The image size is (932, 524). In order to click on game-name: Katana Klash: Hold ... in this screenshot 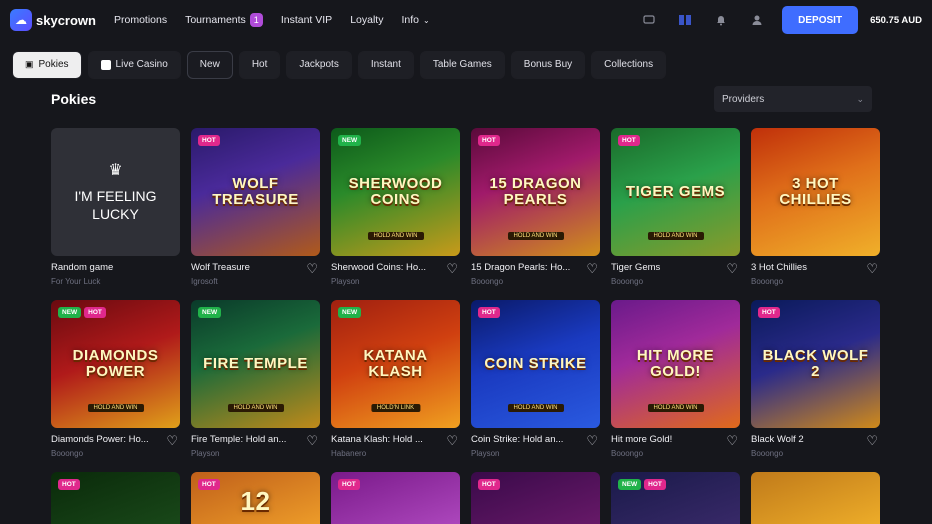, I will do `click(387, 439)`.